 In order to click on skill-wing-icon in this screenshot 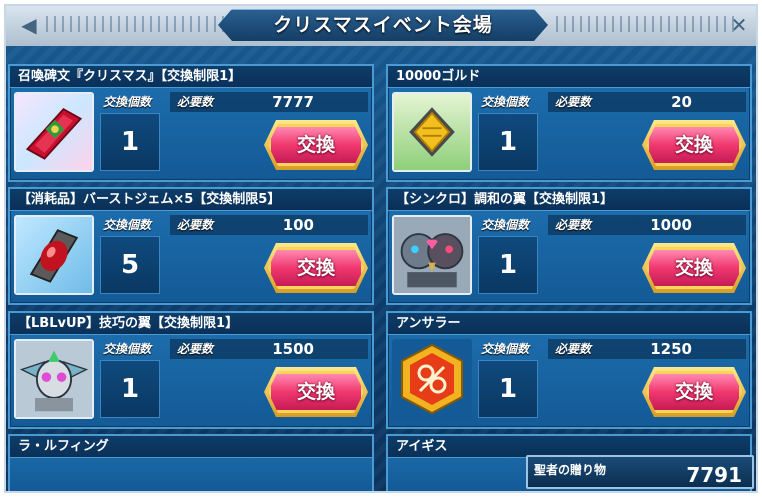, I will do `click(54, 379)`.